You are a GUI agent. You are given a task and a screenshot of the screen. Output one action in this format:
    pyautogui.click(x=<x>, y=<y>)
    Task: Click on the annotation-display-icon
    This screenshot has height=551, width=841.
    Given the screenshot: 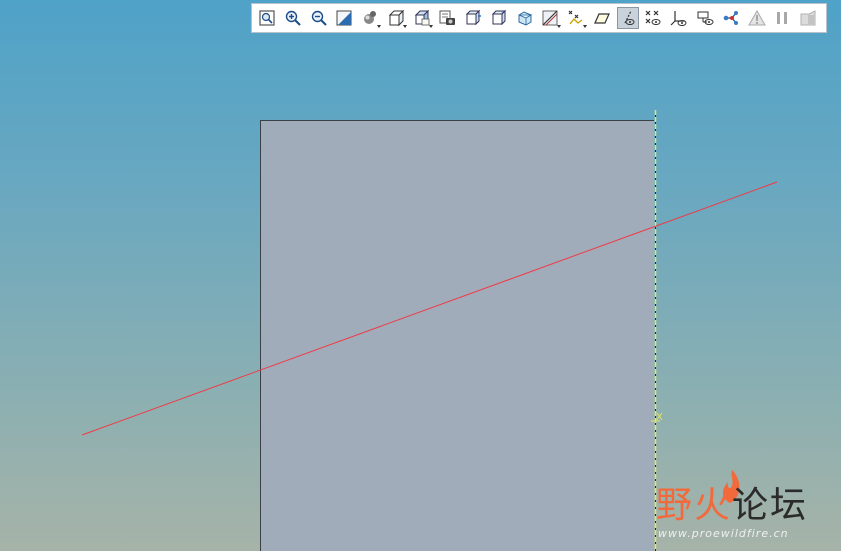 What is the action you would take?
    pyautogui.click(x=705, y=18)
    